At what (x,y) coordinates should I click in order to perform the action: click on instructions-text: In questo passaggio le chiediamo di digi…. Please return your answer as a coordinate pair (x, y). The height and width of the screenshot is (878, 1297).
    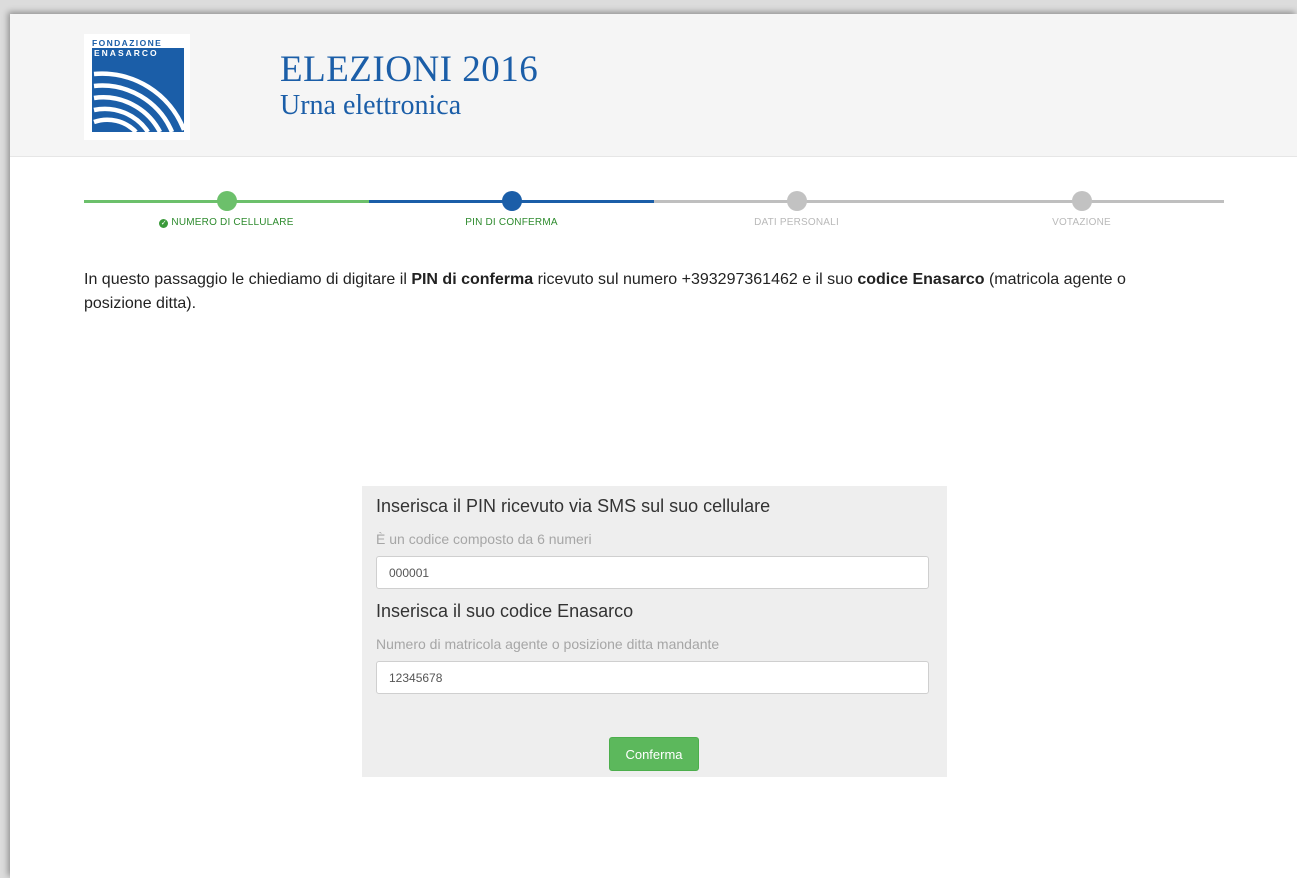
    Looking at the image, I should click on (605, 291).